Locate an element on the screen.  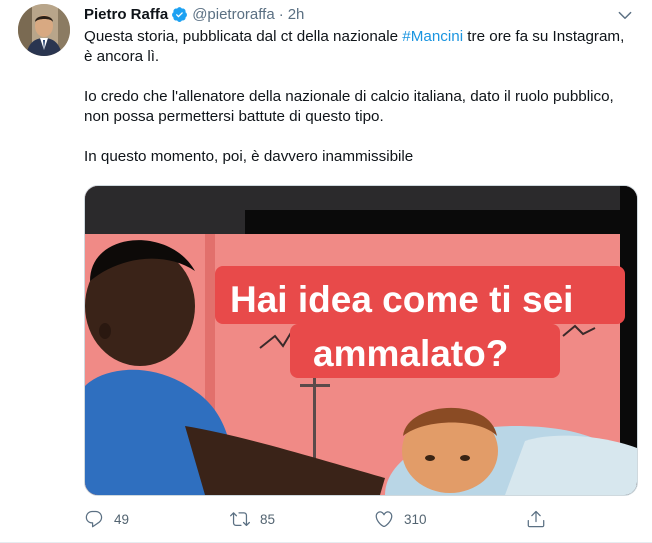
chevron-down-icon is located at coordinates (625, 15).